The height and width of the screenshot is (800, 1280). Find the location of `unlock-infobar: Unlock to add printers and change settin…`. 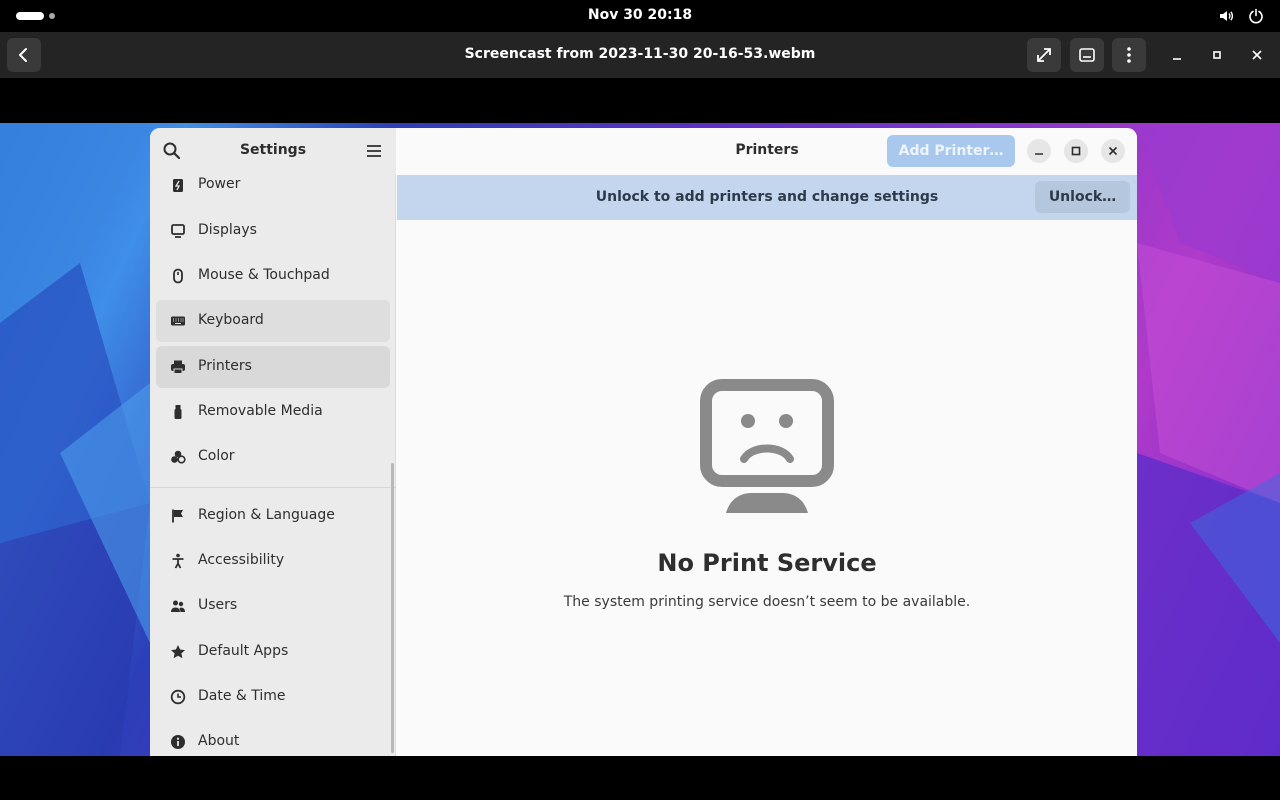

unlock-infobar: Unlock to add printers and change settin… is located at coordinates (767, 197).